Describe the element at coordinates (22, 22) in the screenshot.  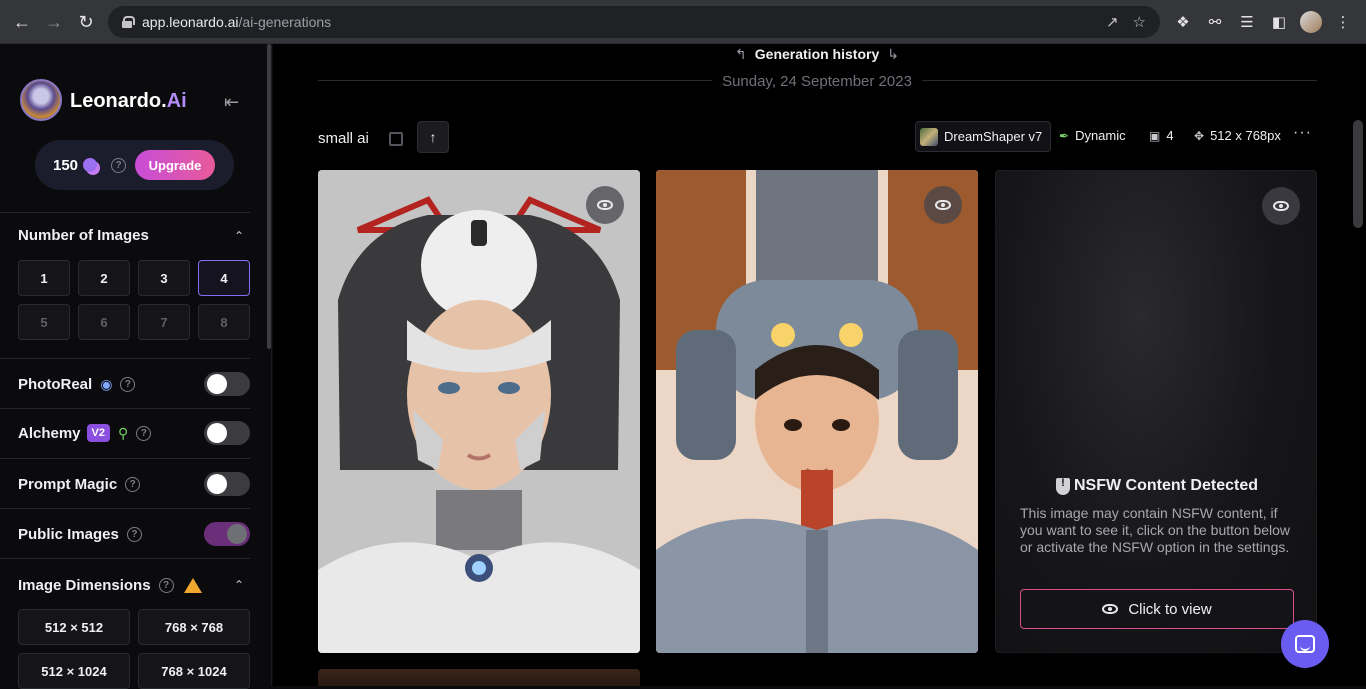
I see `back-icon: ←` at that location.